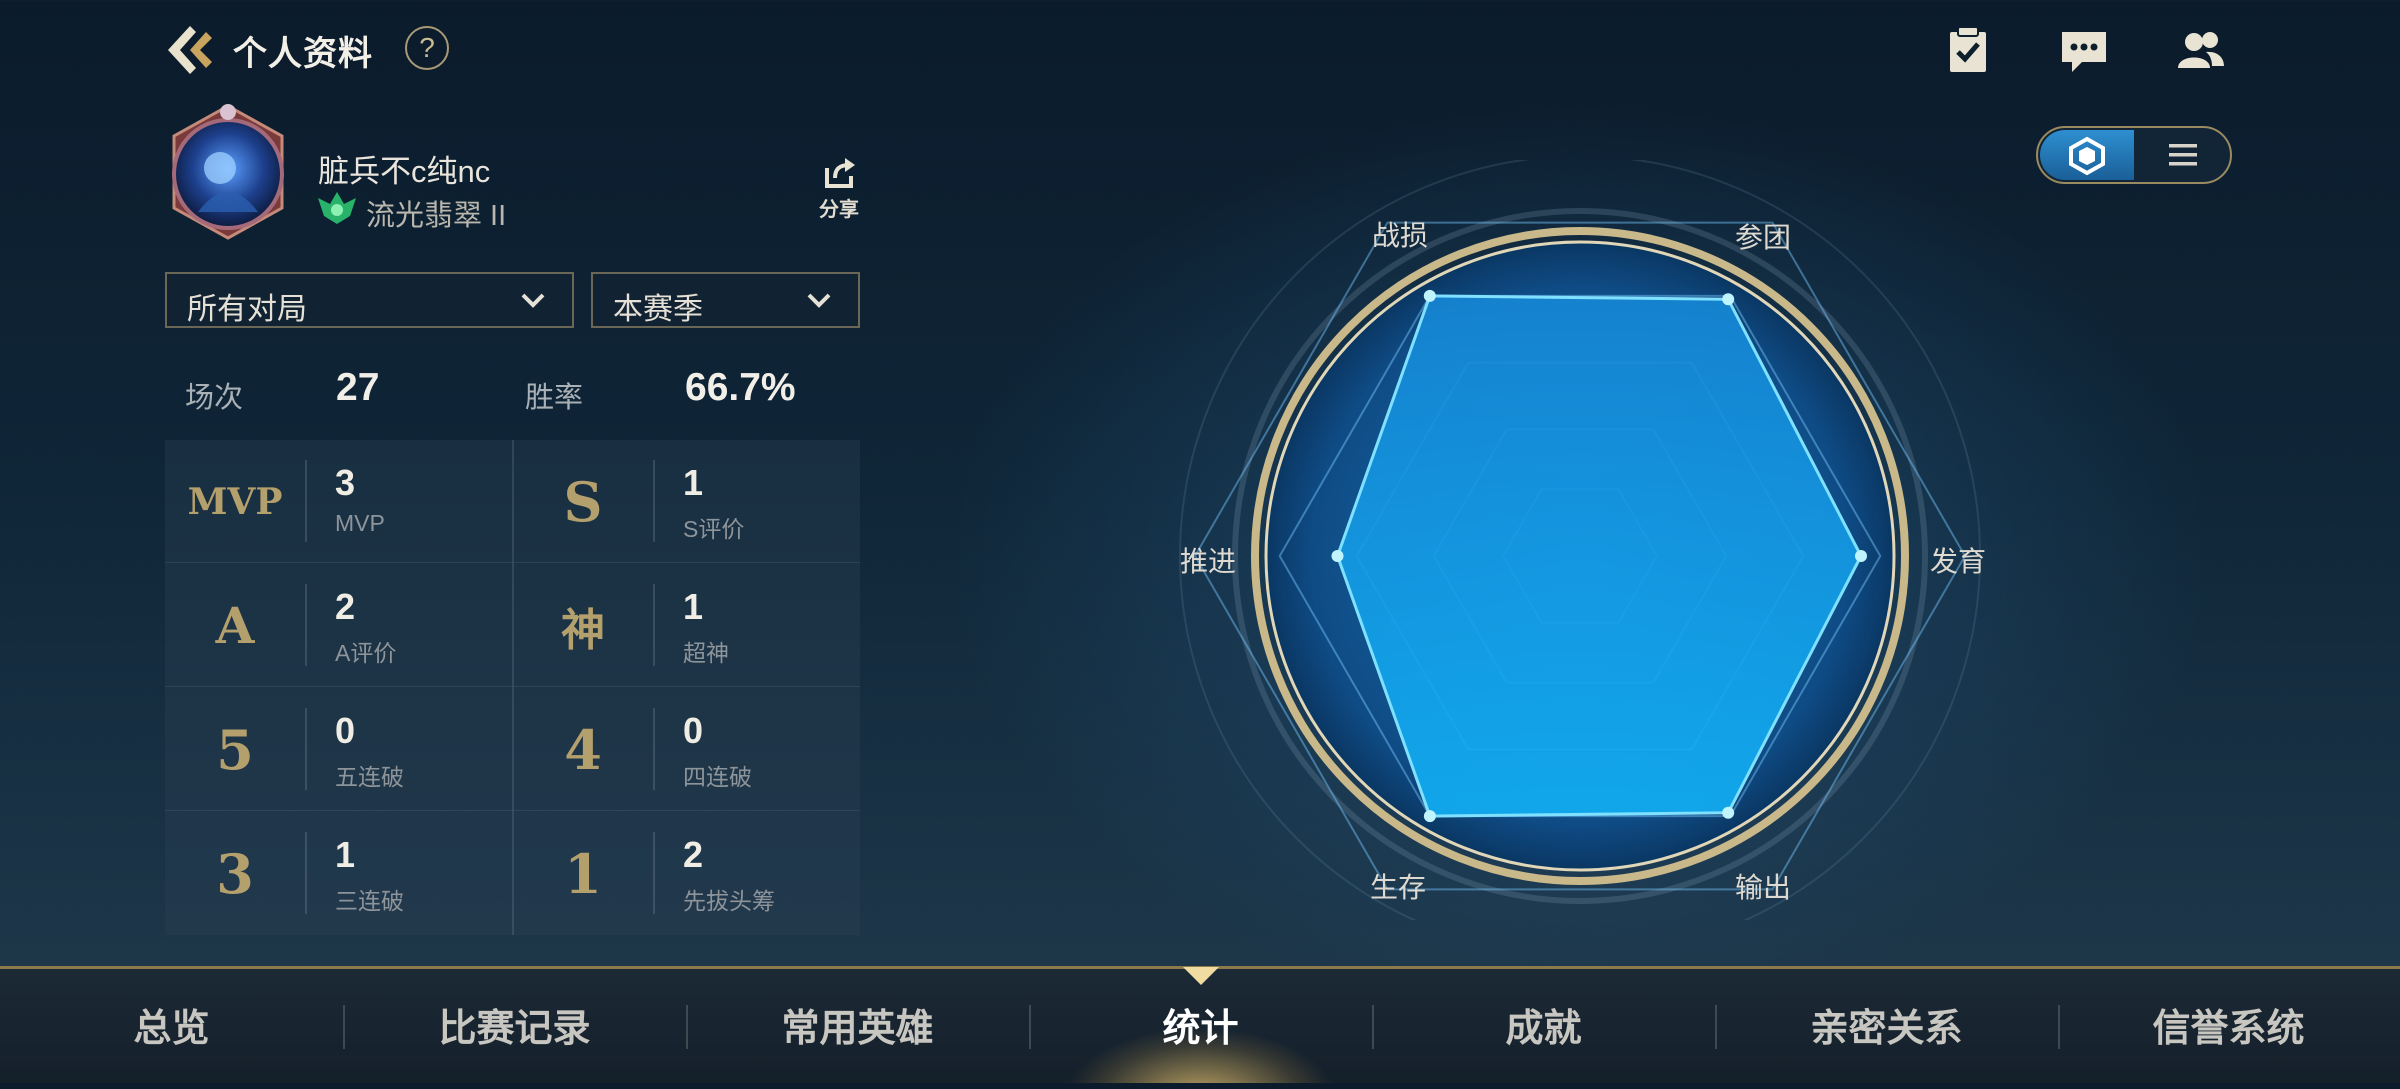 The width and height of the screenshot is (2400, 1089). What do you see at coordinates (369, 901) in the screenshot?
I see `stat-name: 三连破` at bounding box center [369, 901].